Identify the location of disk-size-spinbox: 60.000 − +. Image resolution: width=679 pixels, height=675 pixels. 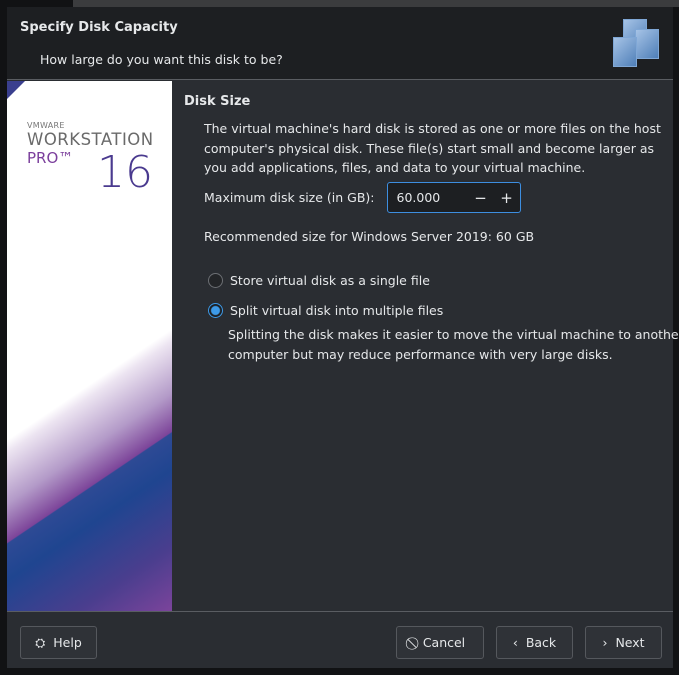
(453, 197).